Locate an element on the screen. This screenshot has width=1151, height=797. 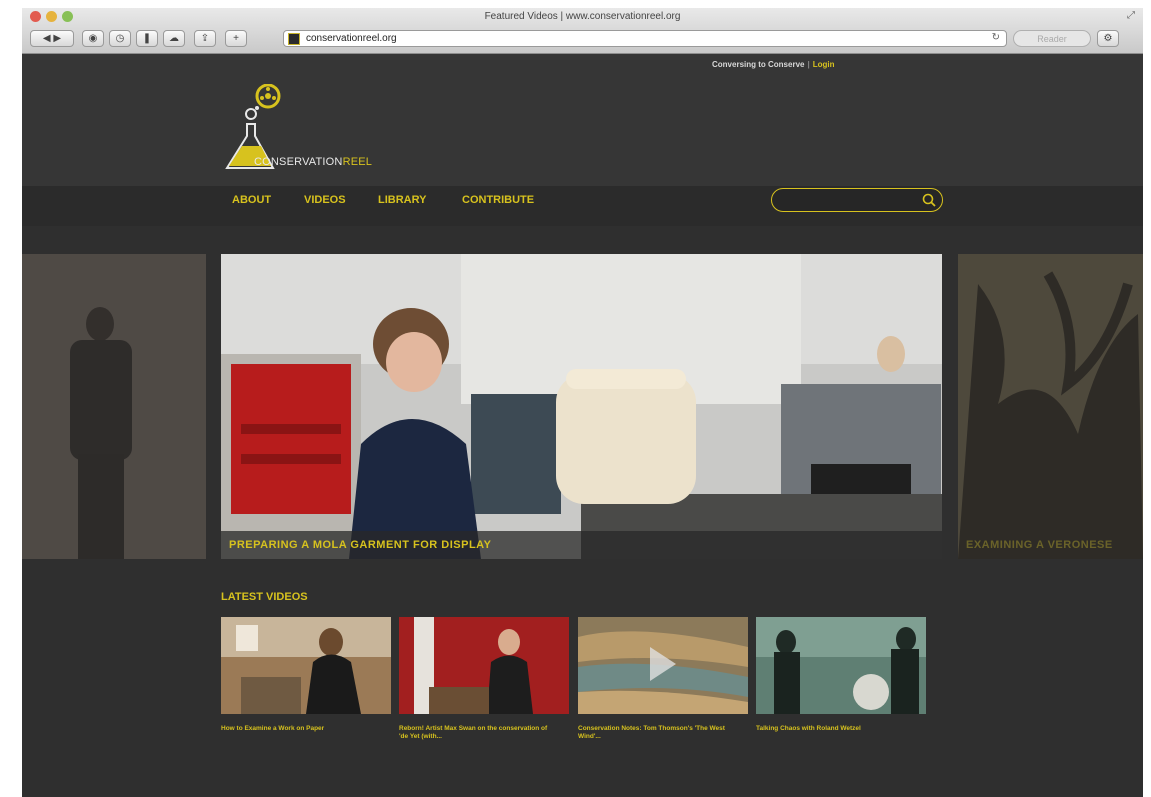
new-tab-button: + is located at coordinates (236, 38).